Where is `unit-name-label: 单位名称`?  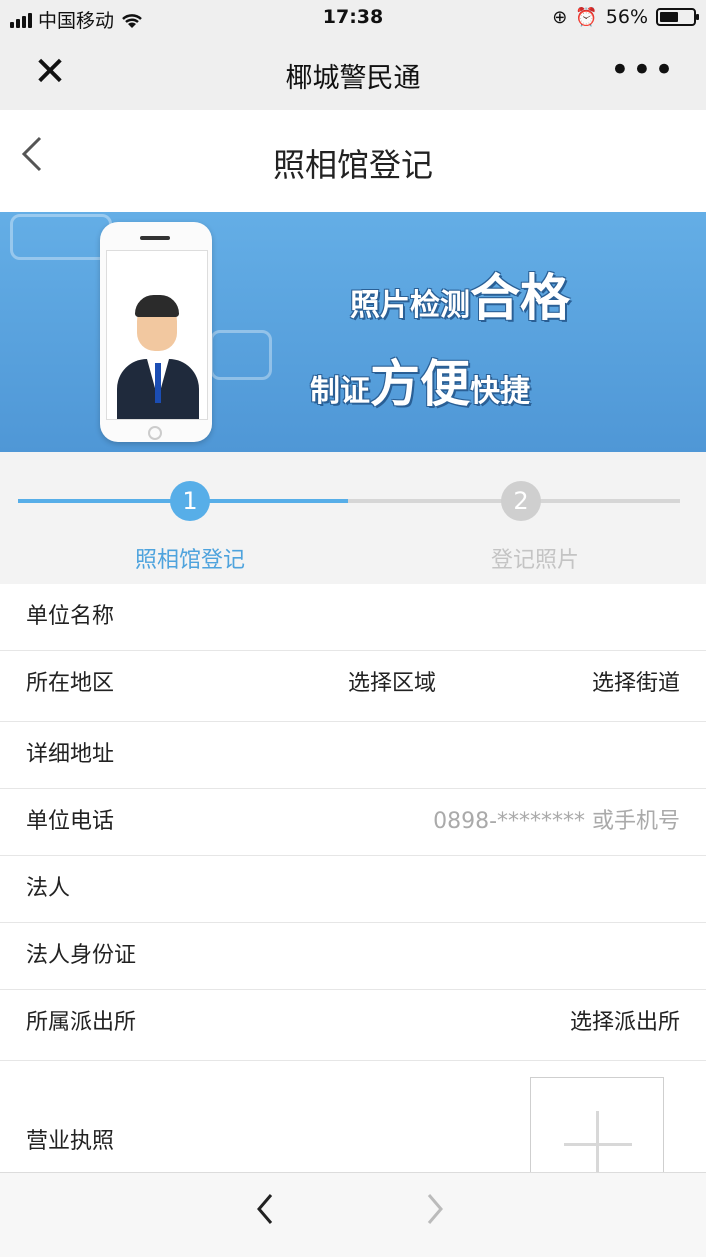
unit-name-label: 单位名称 is located at coordinates (70, 616).